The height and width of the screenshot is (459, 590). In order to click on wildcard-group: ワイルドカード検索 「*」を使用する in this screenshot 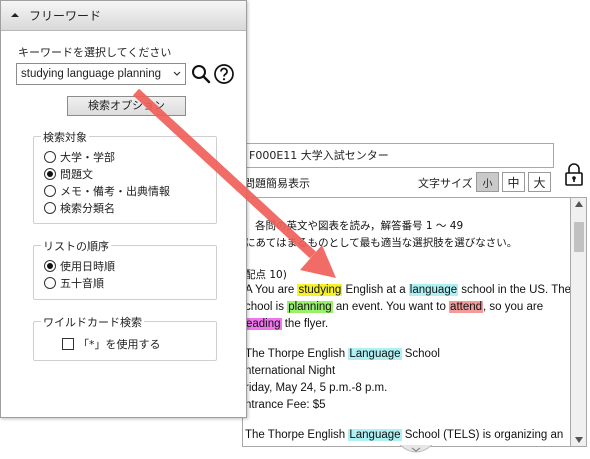, I will do `click(125, 337)`.